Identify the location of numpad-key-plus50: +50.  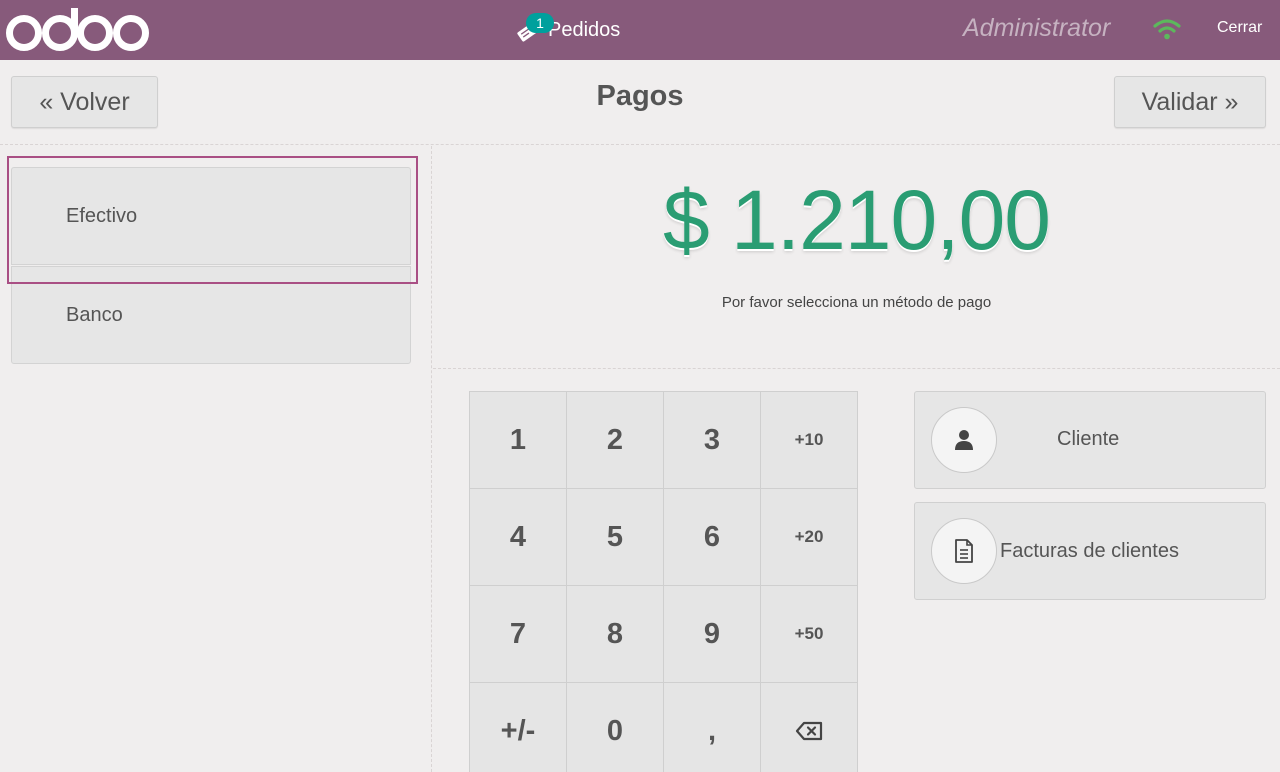
(809, 634).